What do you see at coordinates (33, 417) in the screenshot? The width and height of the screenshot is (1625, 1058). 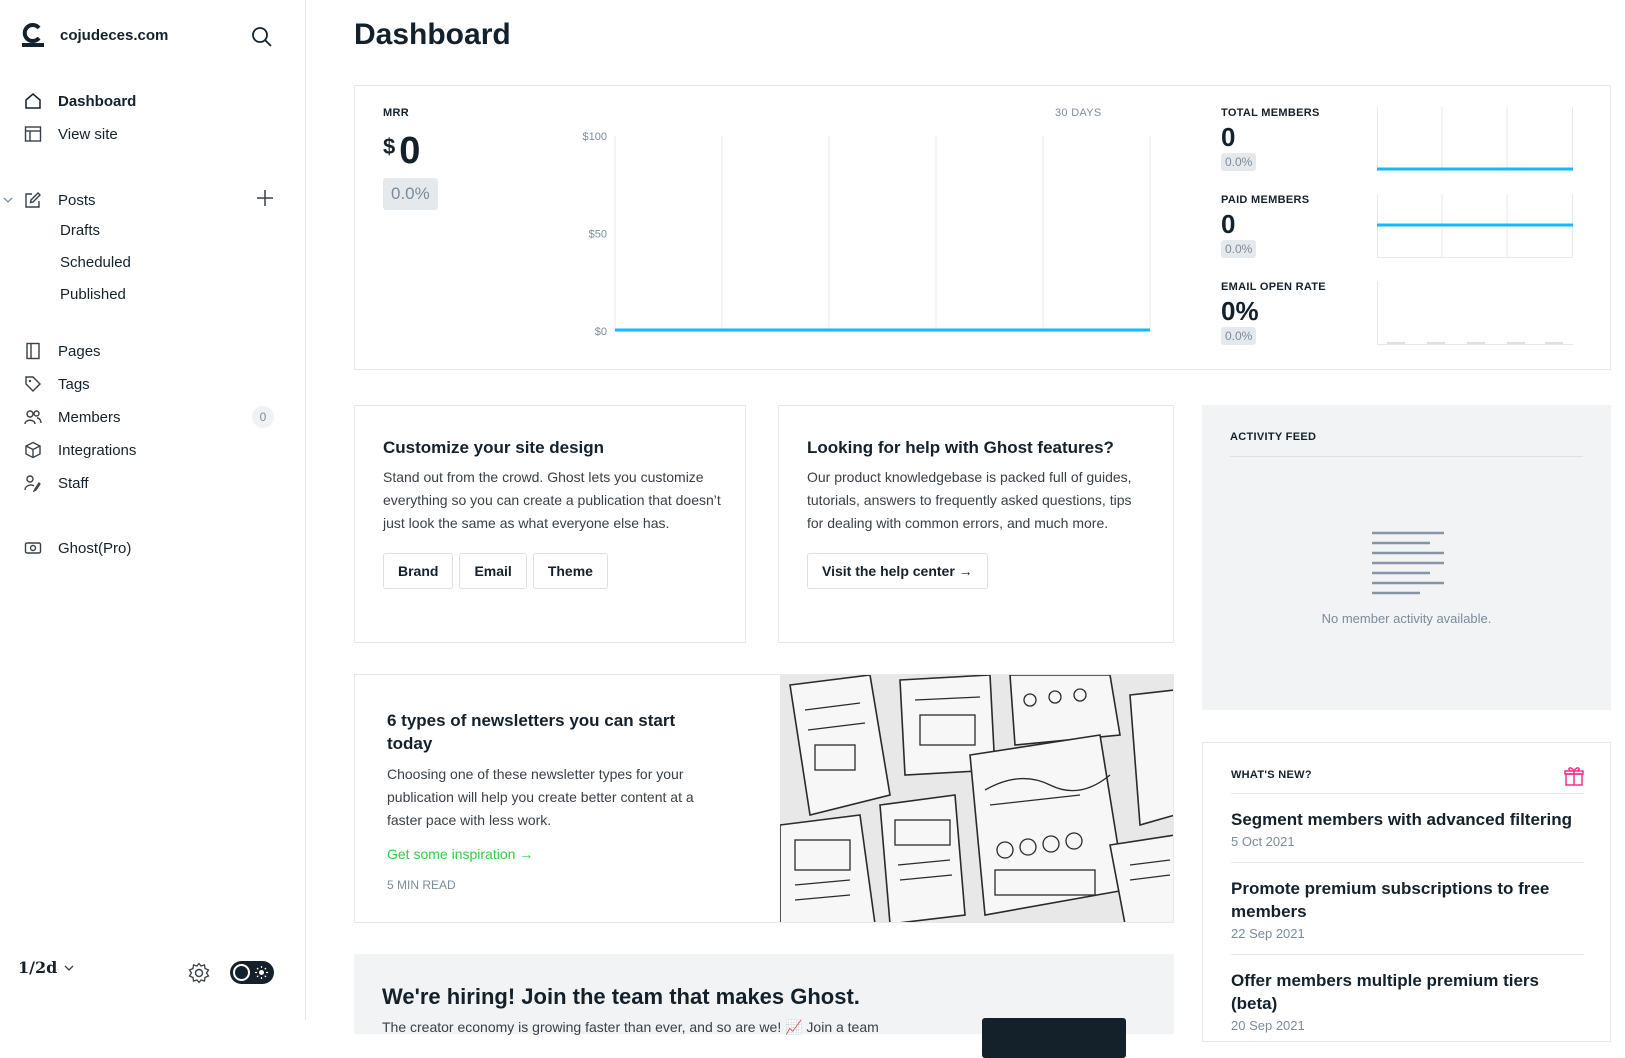 I see `members-icon` at bounding box center [33, 417].